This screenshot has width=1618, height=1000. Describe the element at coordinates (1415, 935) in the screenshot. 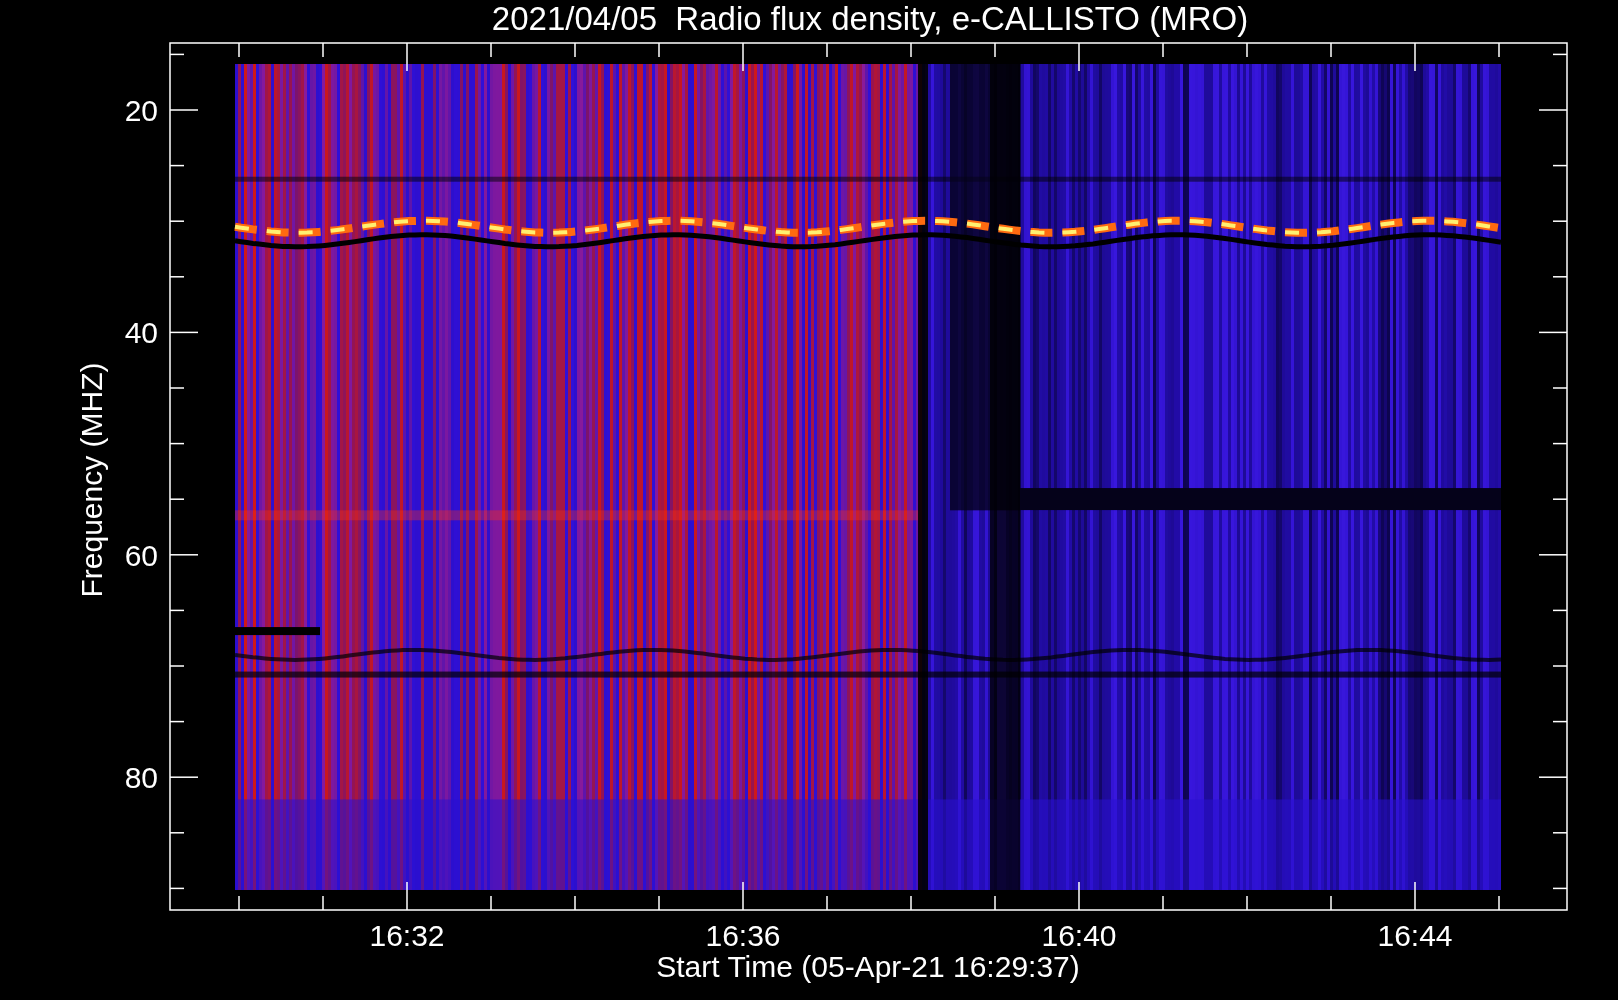

I see `x-tick-label: 16:44` at that location.